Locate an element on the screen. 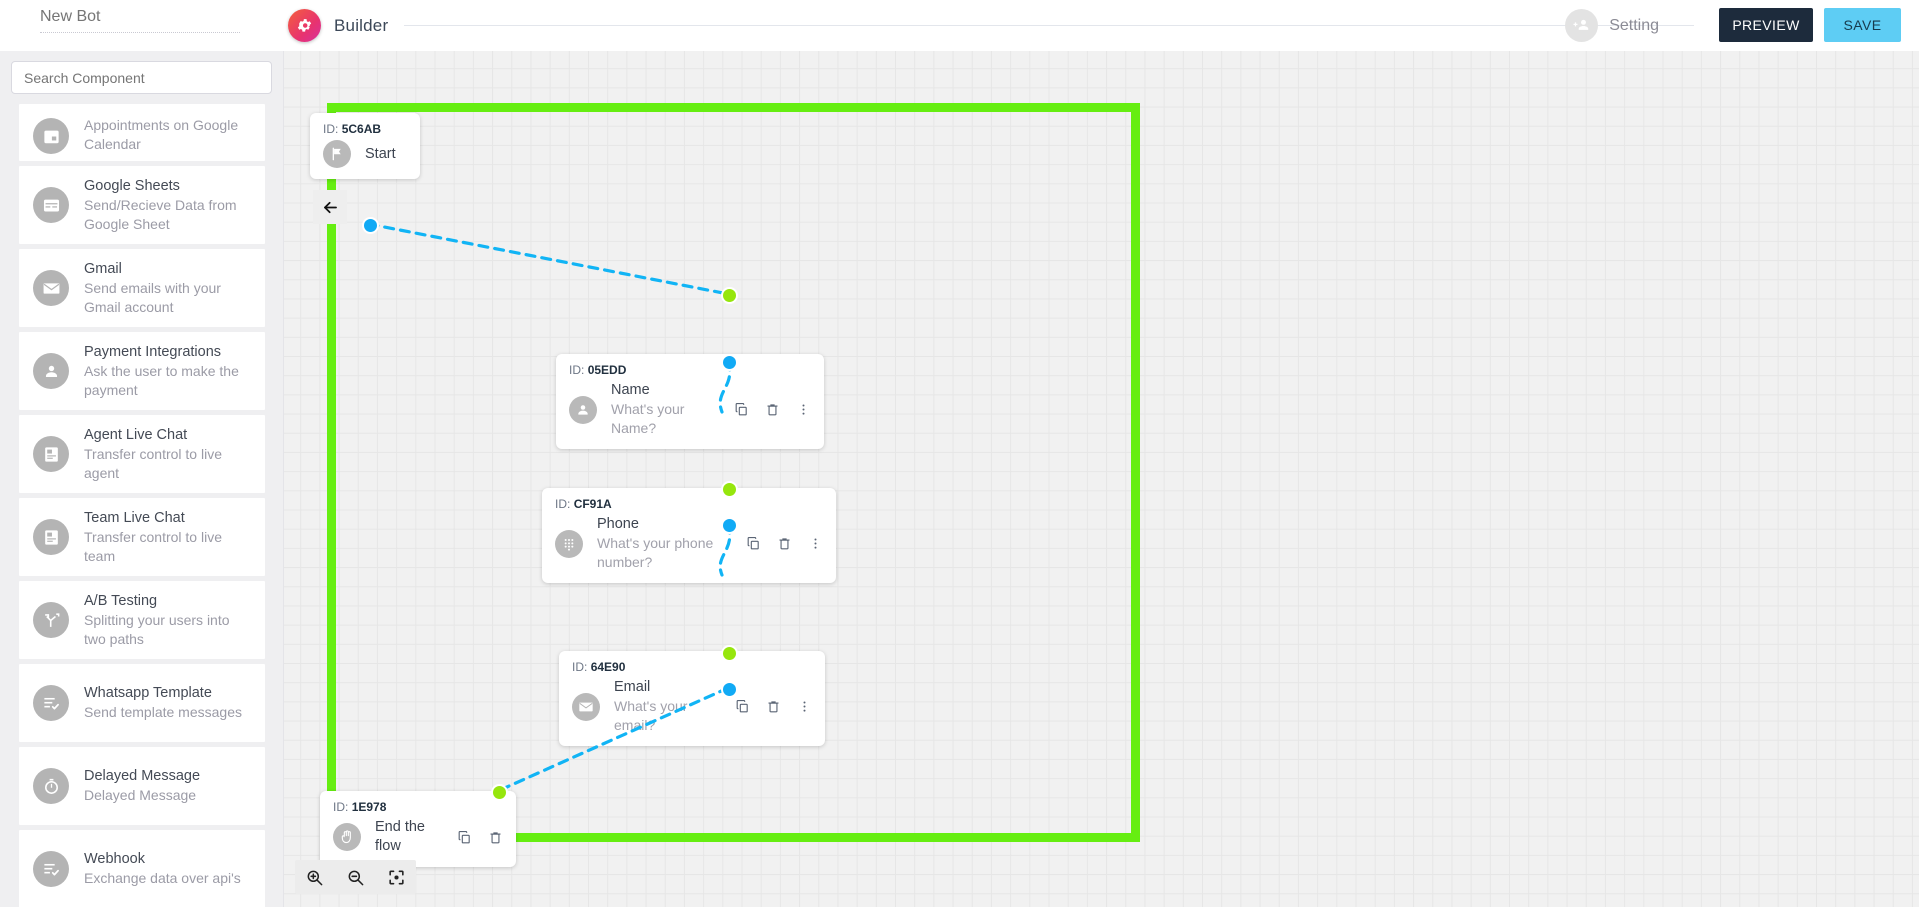 This screenshot has width=1919, height=907. canvas-zoom-controls is located at coordinates (355, 877).